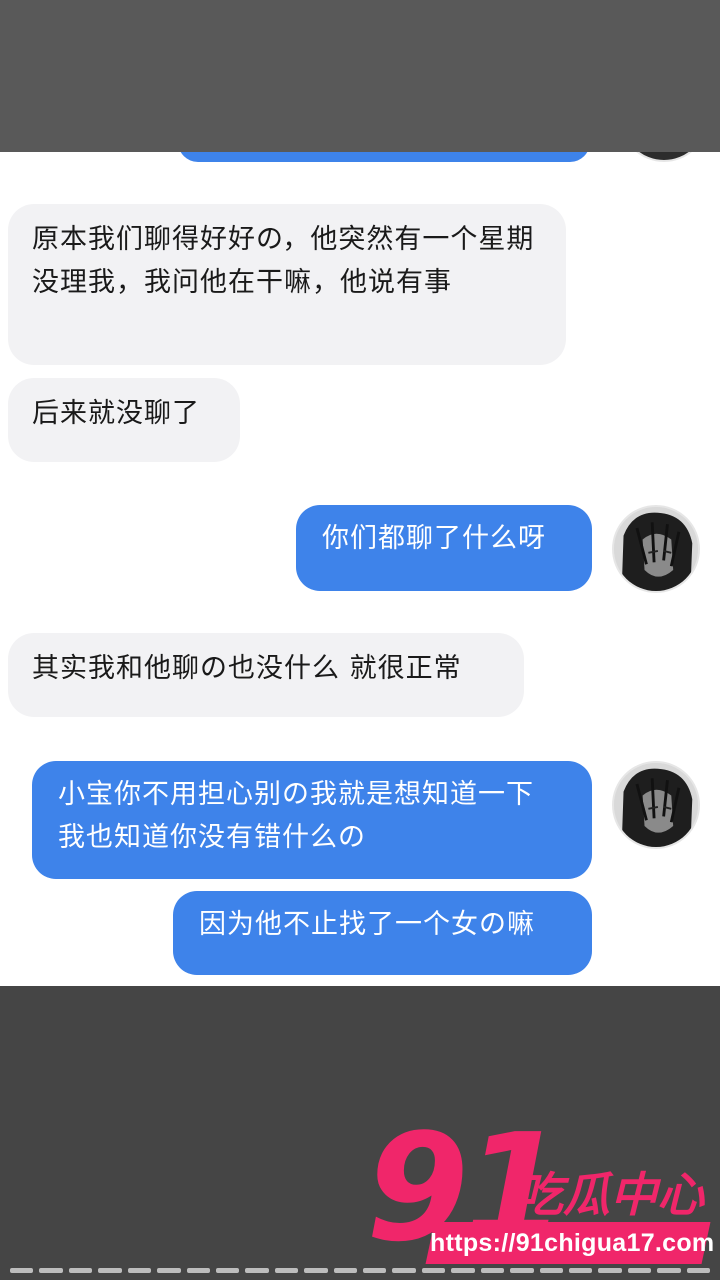 This screenshot has height=1280, width=720. What do you see at coordinates (384, 157) in the screenshot?
I see `previous-outgoing-bubble-edge` at bounding box center [384, 157].